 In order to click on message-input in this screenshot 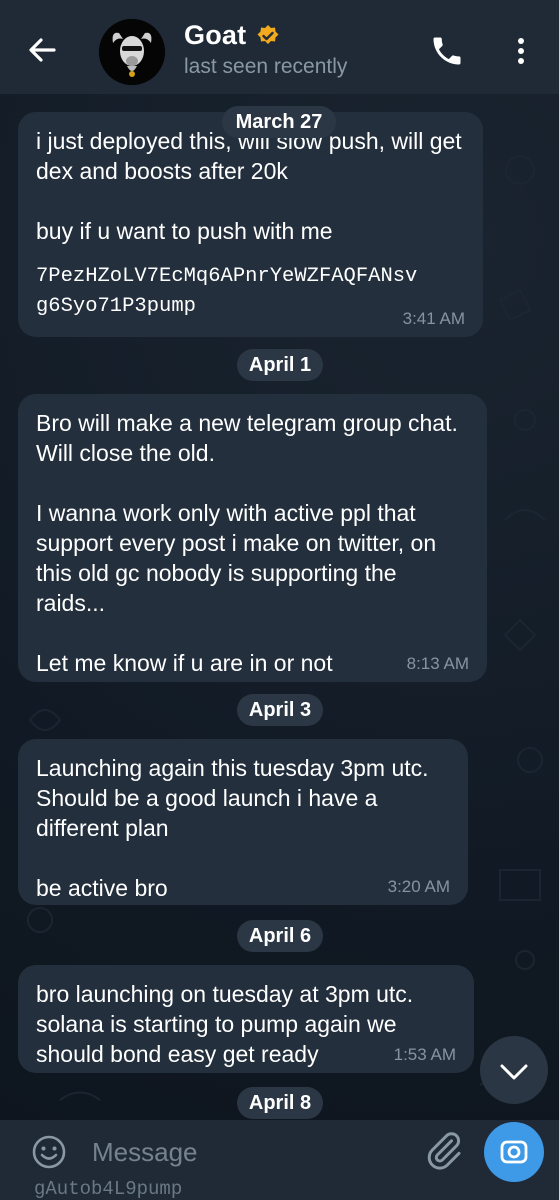, I will do `click(250, 1152)`.